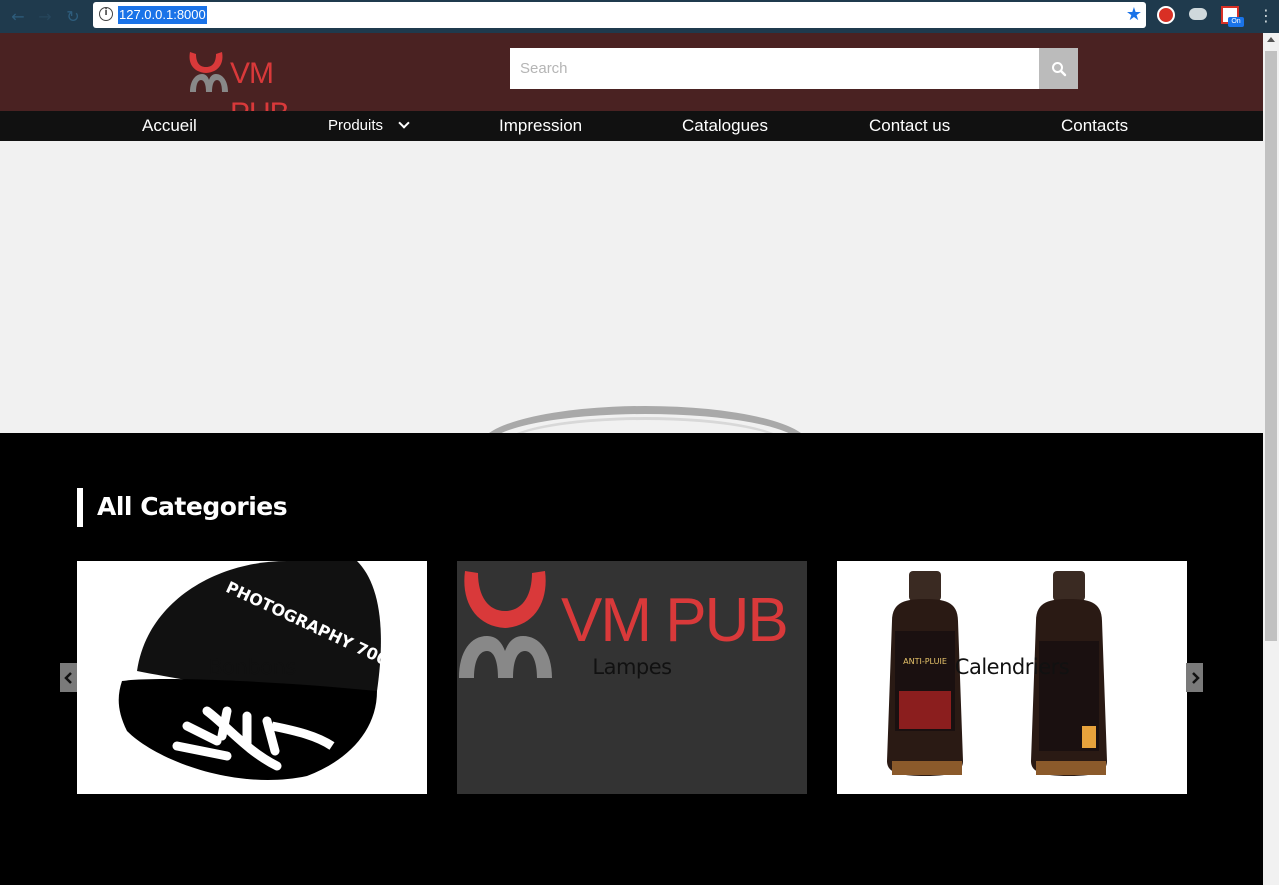  I want to click on extension-on-badge: On, so click(1236, 22).